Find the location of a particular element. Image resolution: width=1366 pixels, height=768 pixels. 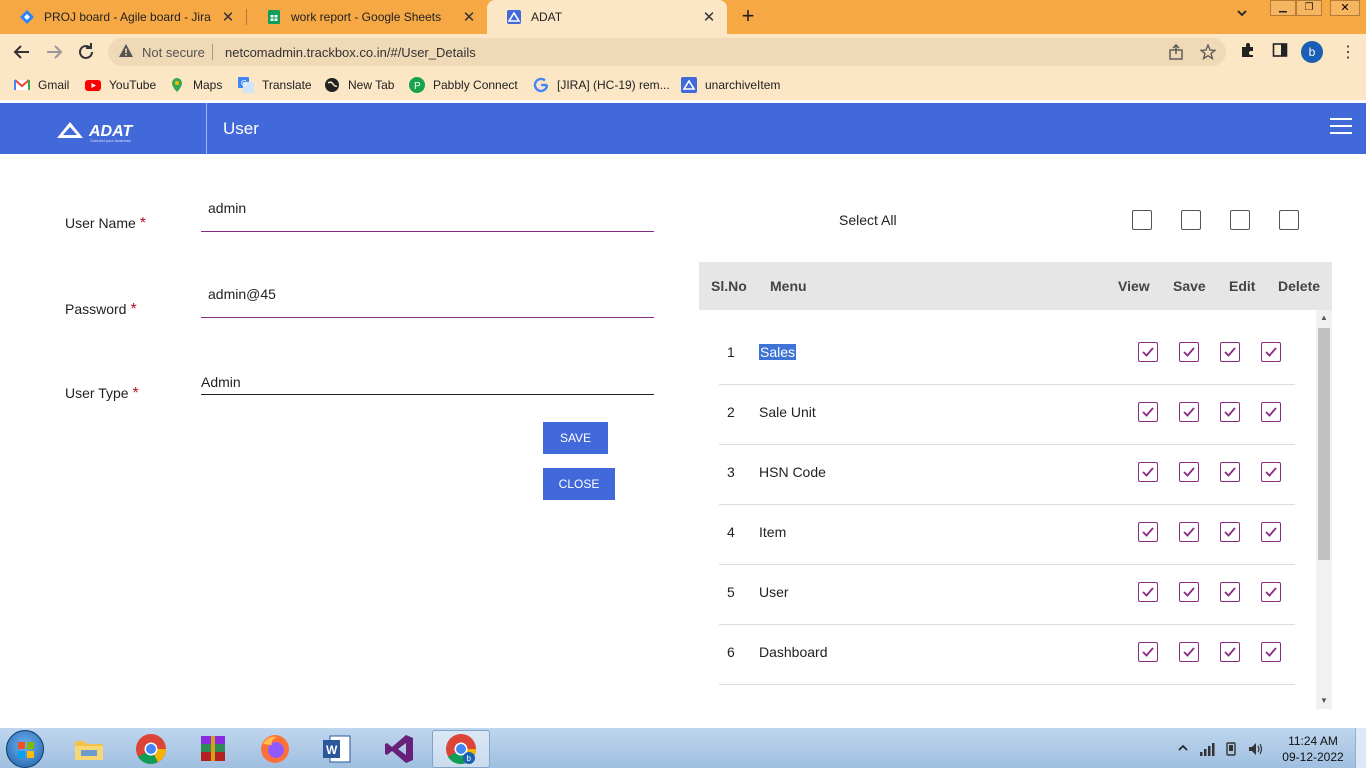

network-signal-icon is located at coordinates (1208, 750).